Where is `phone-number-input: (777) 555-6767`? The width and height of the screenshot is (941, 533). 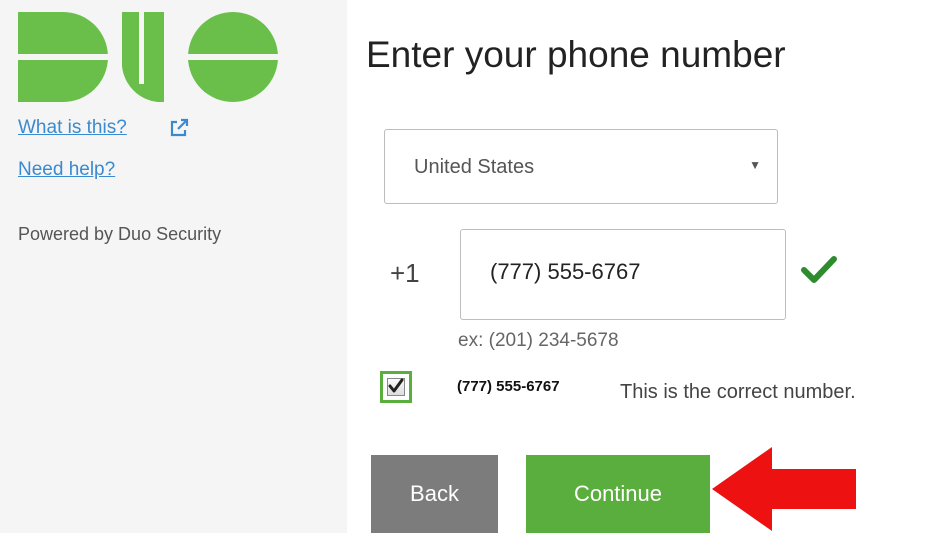
phone-number-input: (777) 555-6767 is located at coordinates (623, 274).